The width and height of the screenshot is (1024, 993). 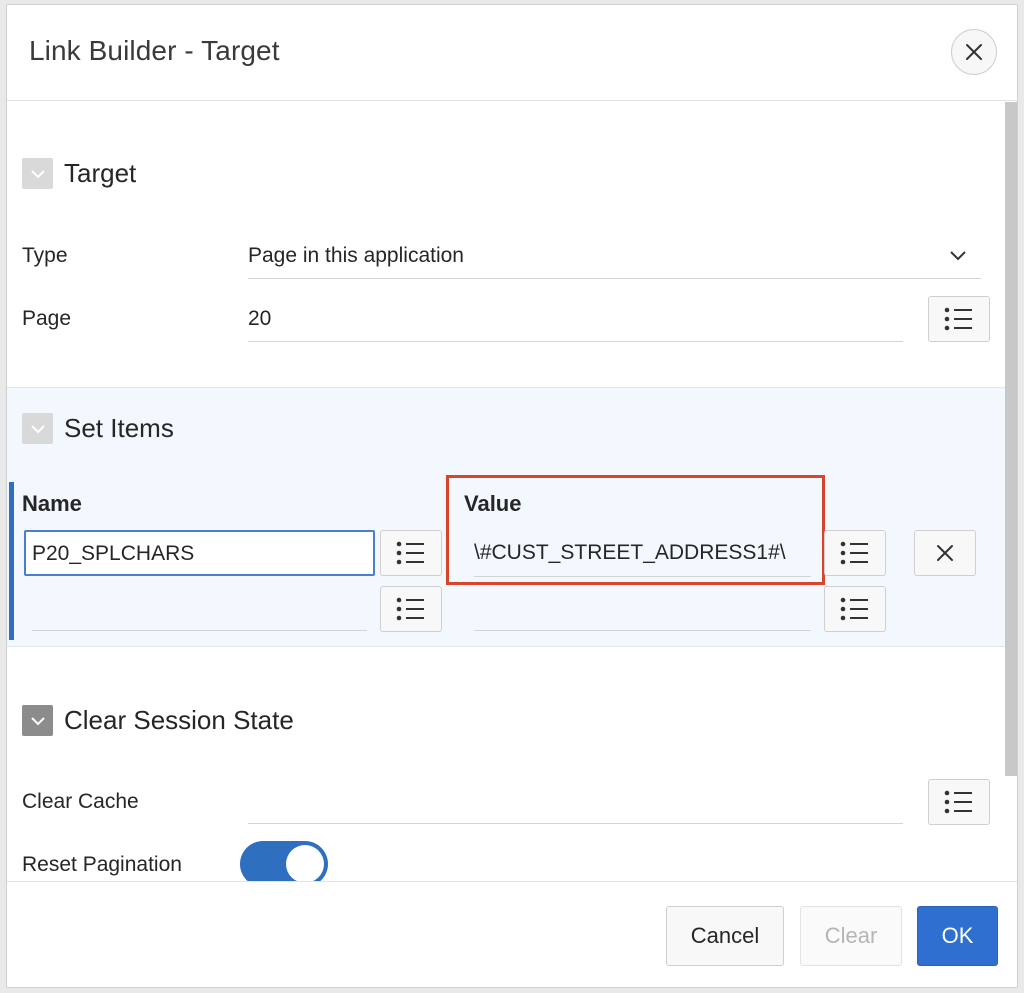 What do you see at coordinates (259, 319) in the screenshot?
I see `page-input: 20` at bounding box center [259, 319].